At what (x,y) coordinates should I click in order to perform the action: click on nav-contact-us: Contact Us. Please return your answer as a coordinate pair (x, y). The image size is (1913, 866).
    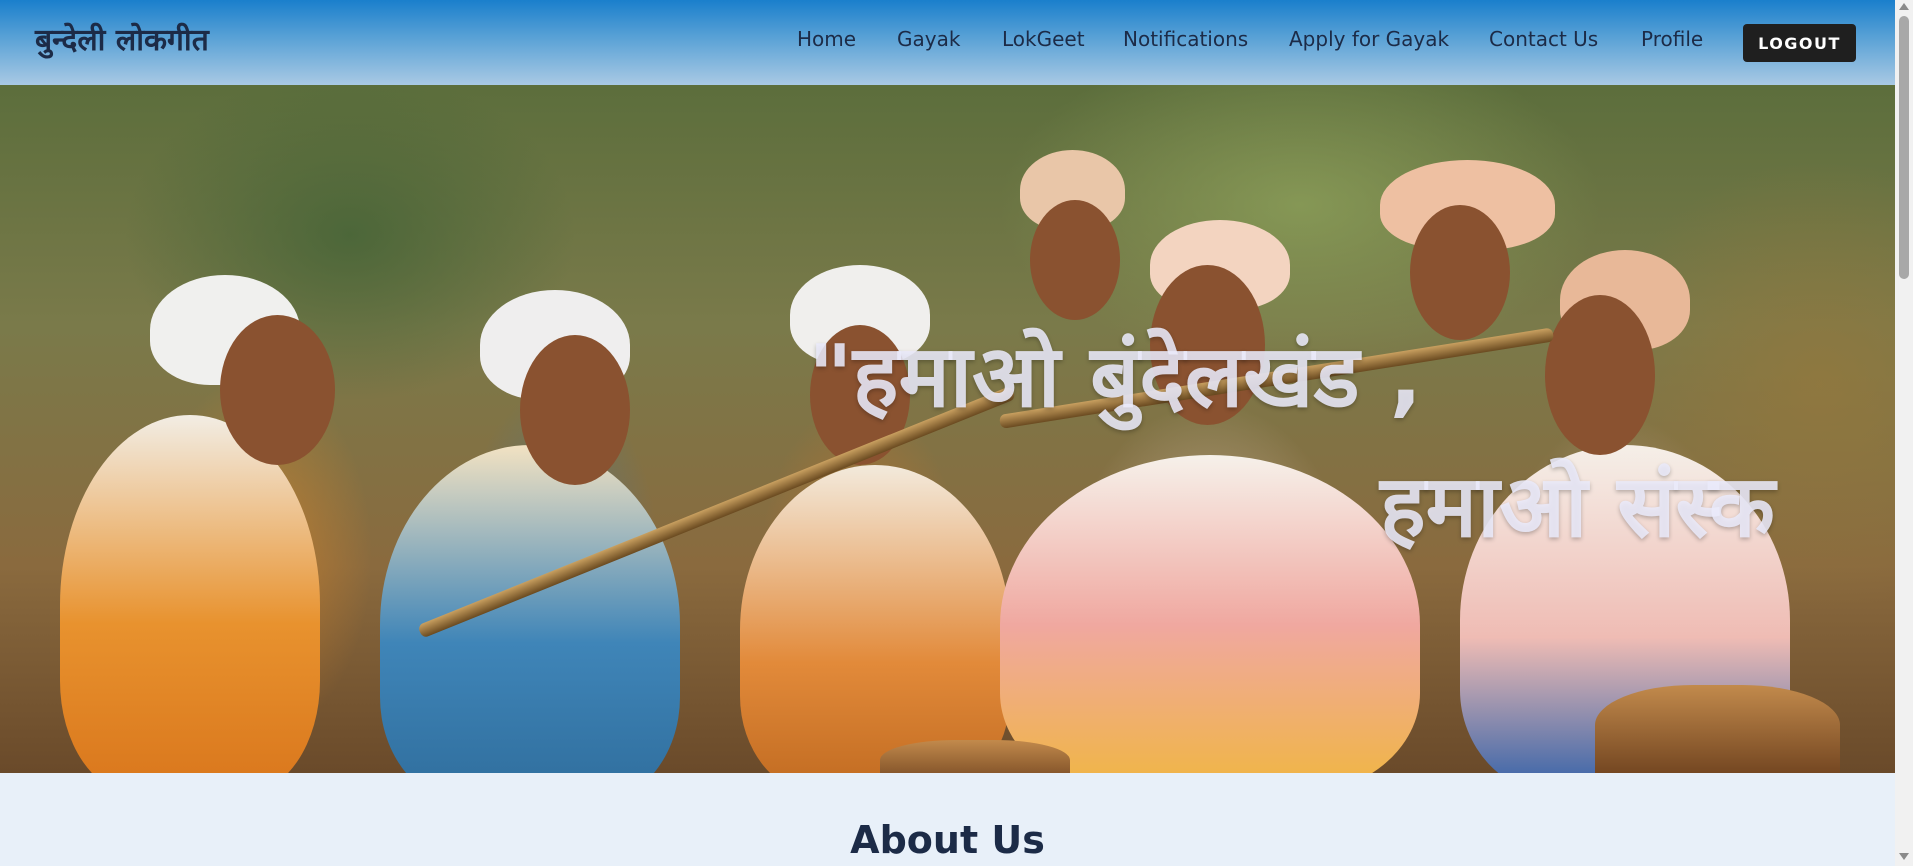
    Looking at the image, I should click on (1543, 39).